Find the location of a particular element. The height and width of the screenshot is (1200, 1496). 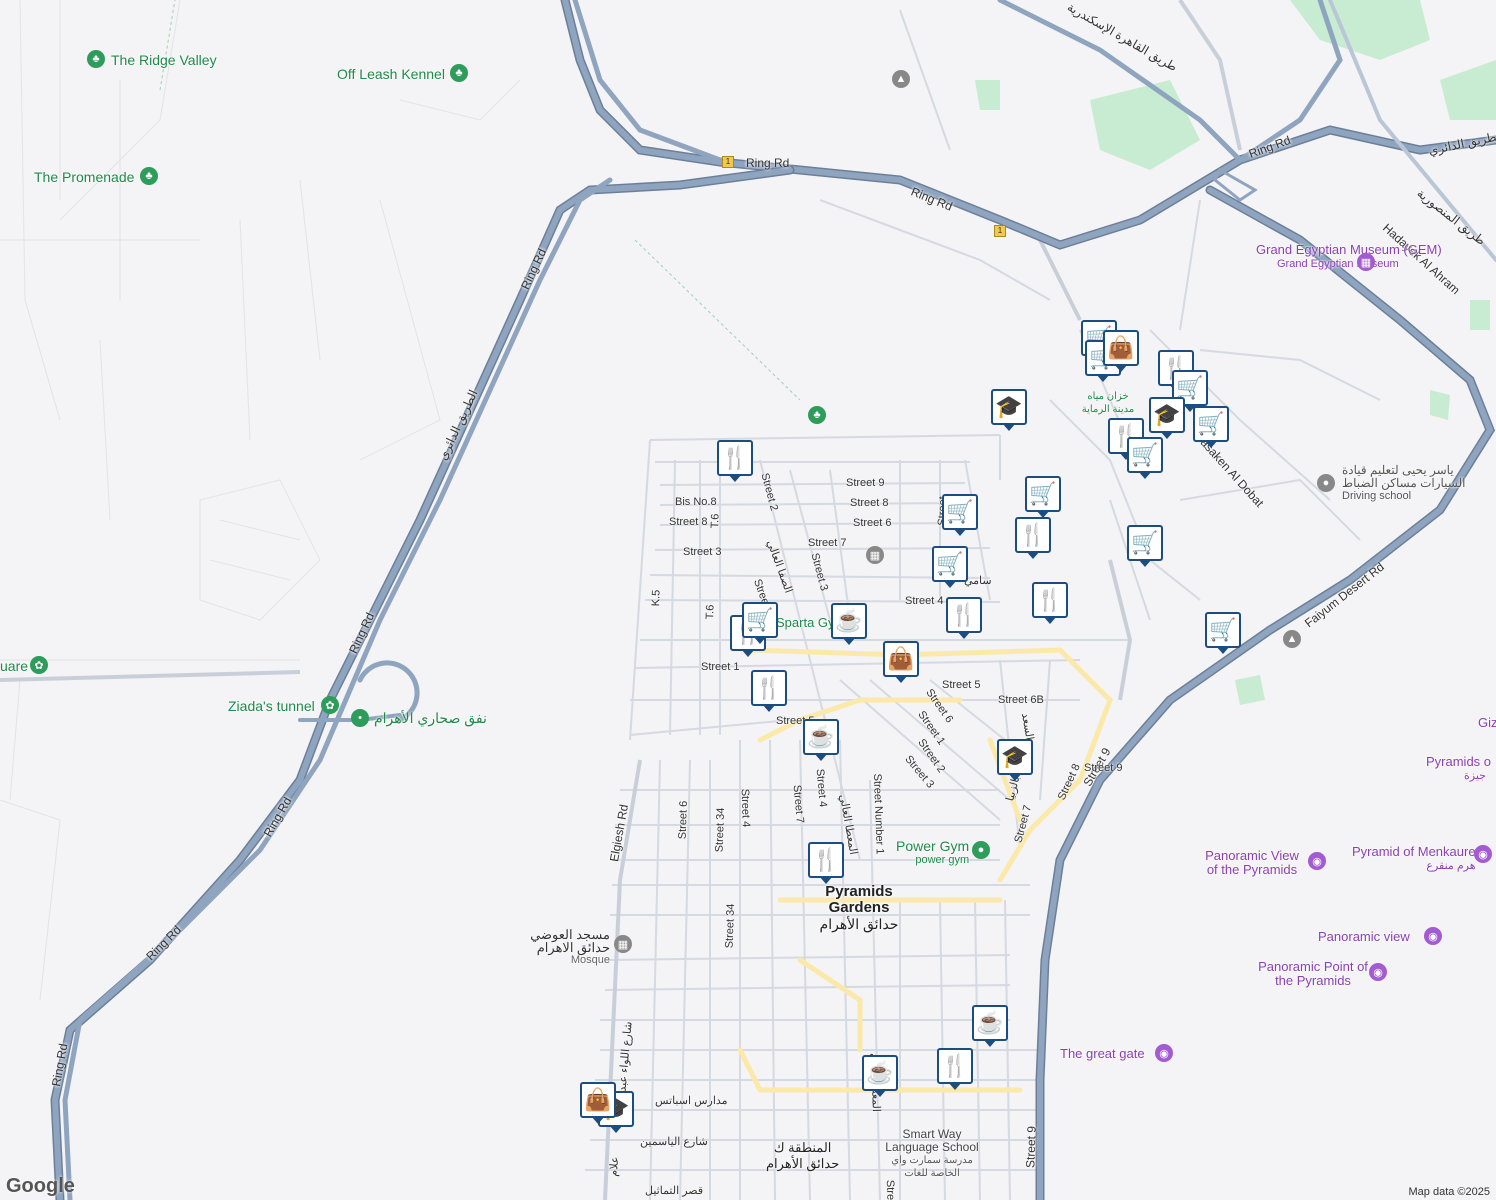

street-label: مدارس اسباتس is located at coordinates (691, 1101).